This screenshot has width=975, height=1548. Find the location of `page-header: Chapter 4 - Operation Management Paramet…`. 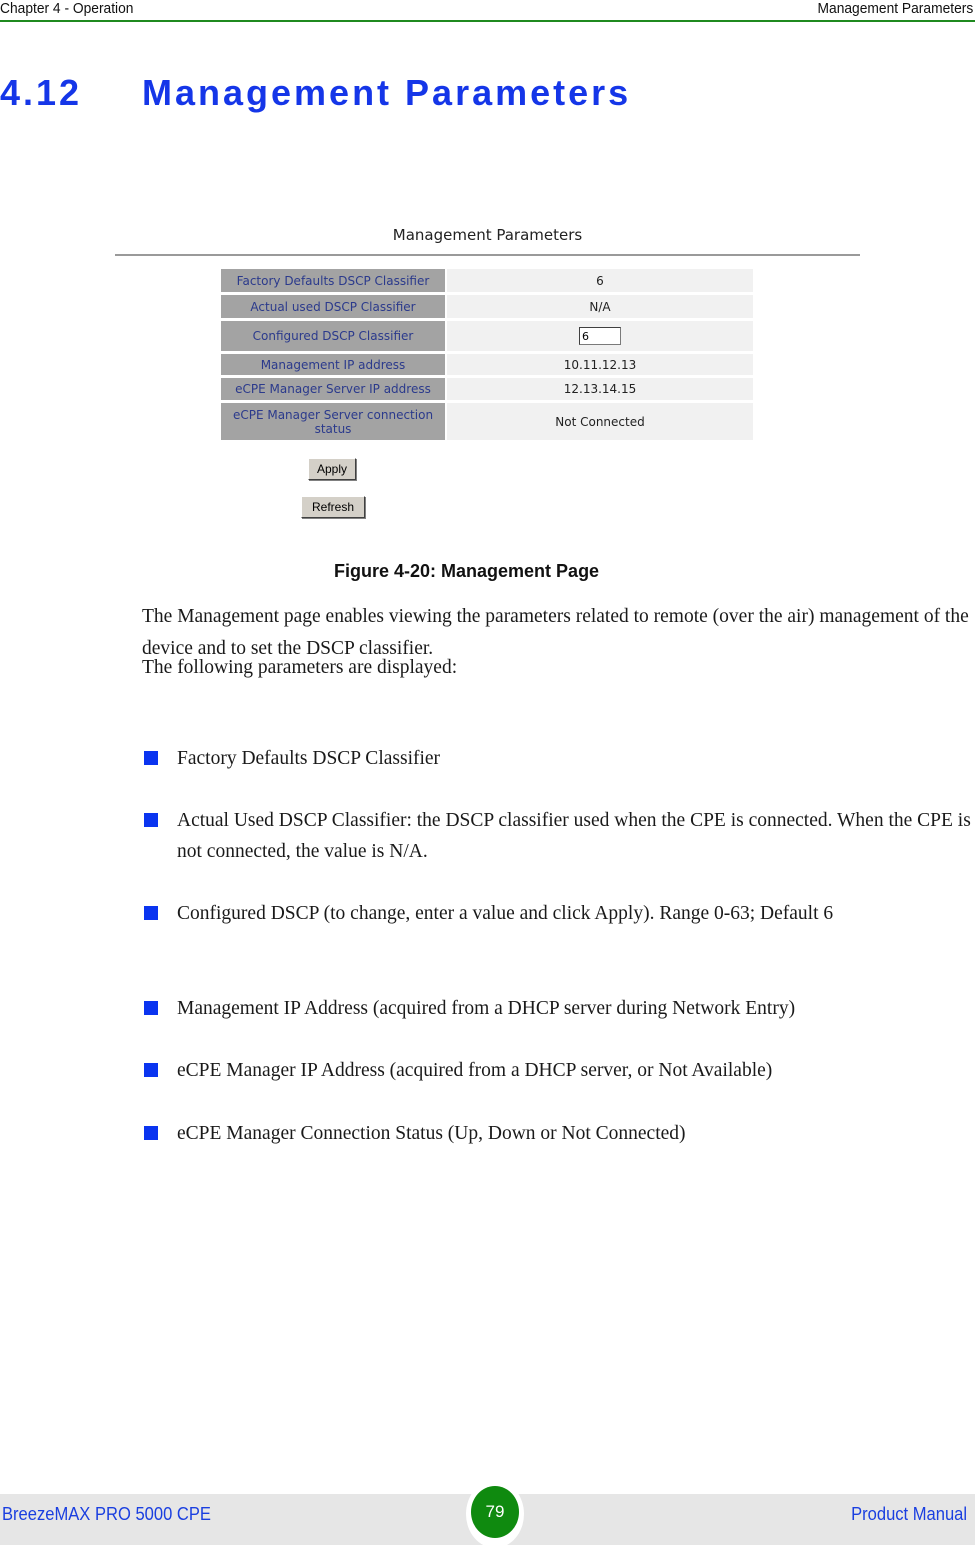

page-header: Chapter 4 - Operation Management Paramet… is located at coordinates (487, 11).